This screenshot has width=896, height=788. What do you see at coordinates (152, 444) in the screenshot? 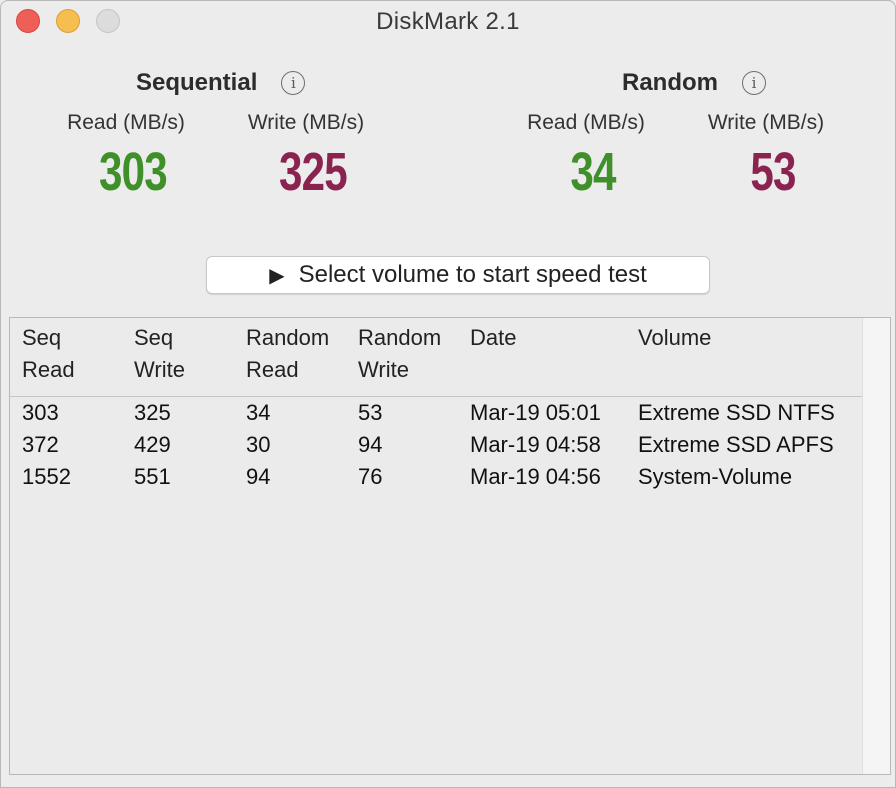
I see `cell-seq-write: 429` at bounding box center [152, 444].